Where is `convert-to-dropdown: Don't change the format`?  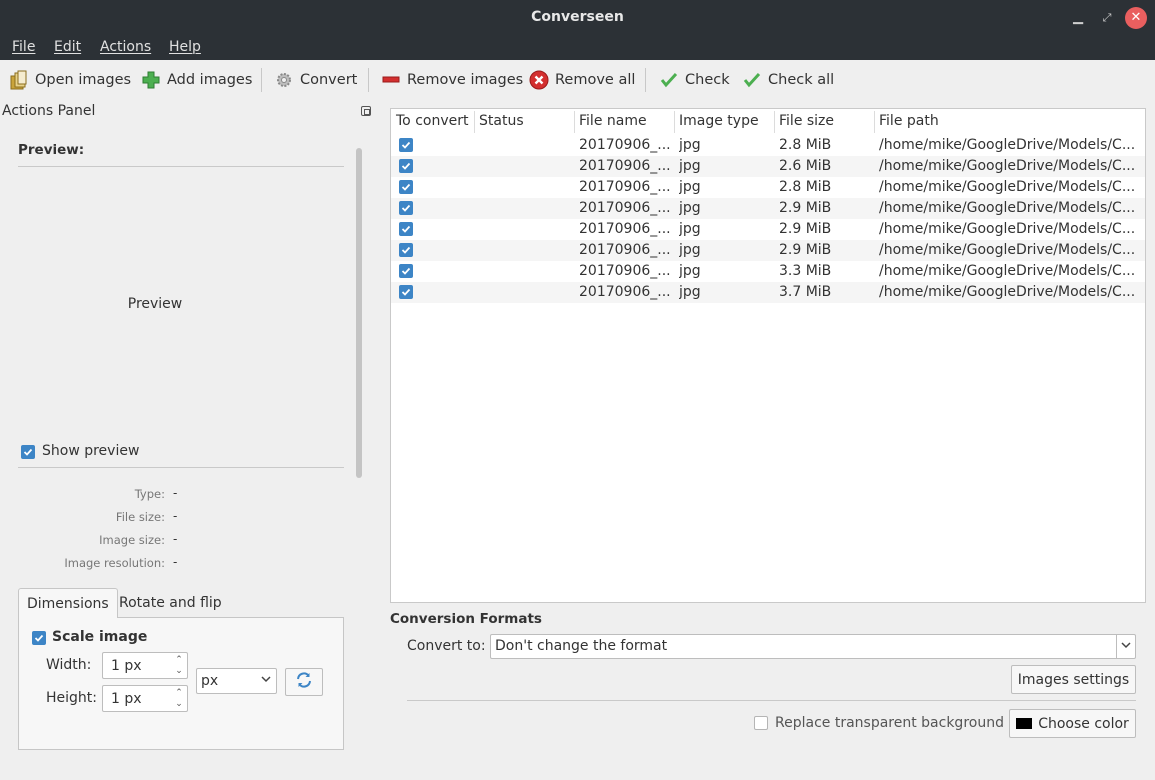 convert-to-dropdown: Don't change the format is located at coordinates (813, 646).